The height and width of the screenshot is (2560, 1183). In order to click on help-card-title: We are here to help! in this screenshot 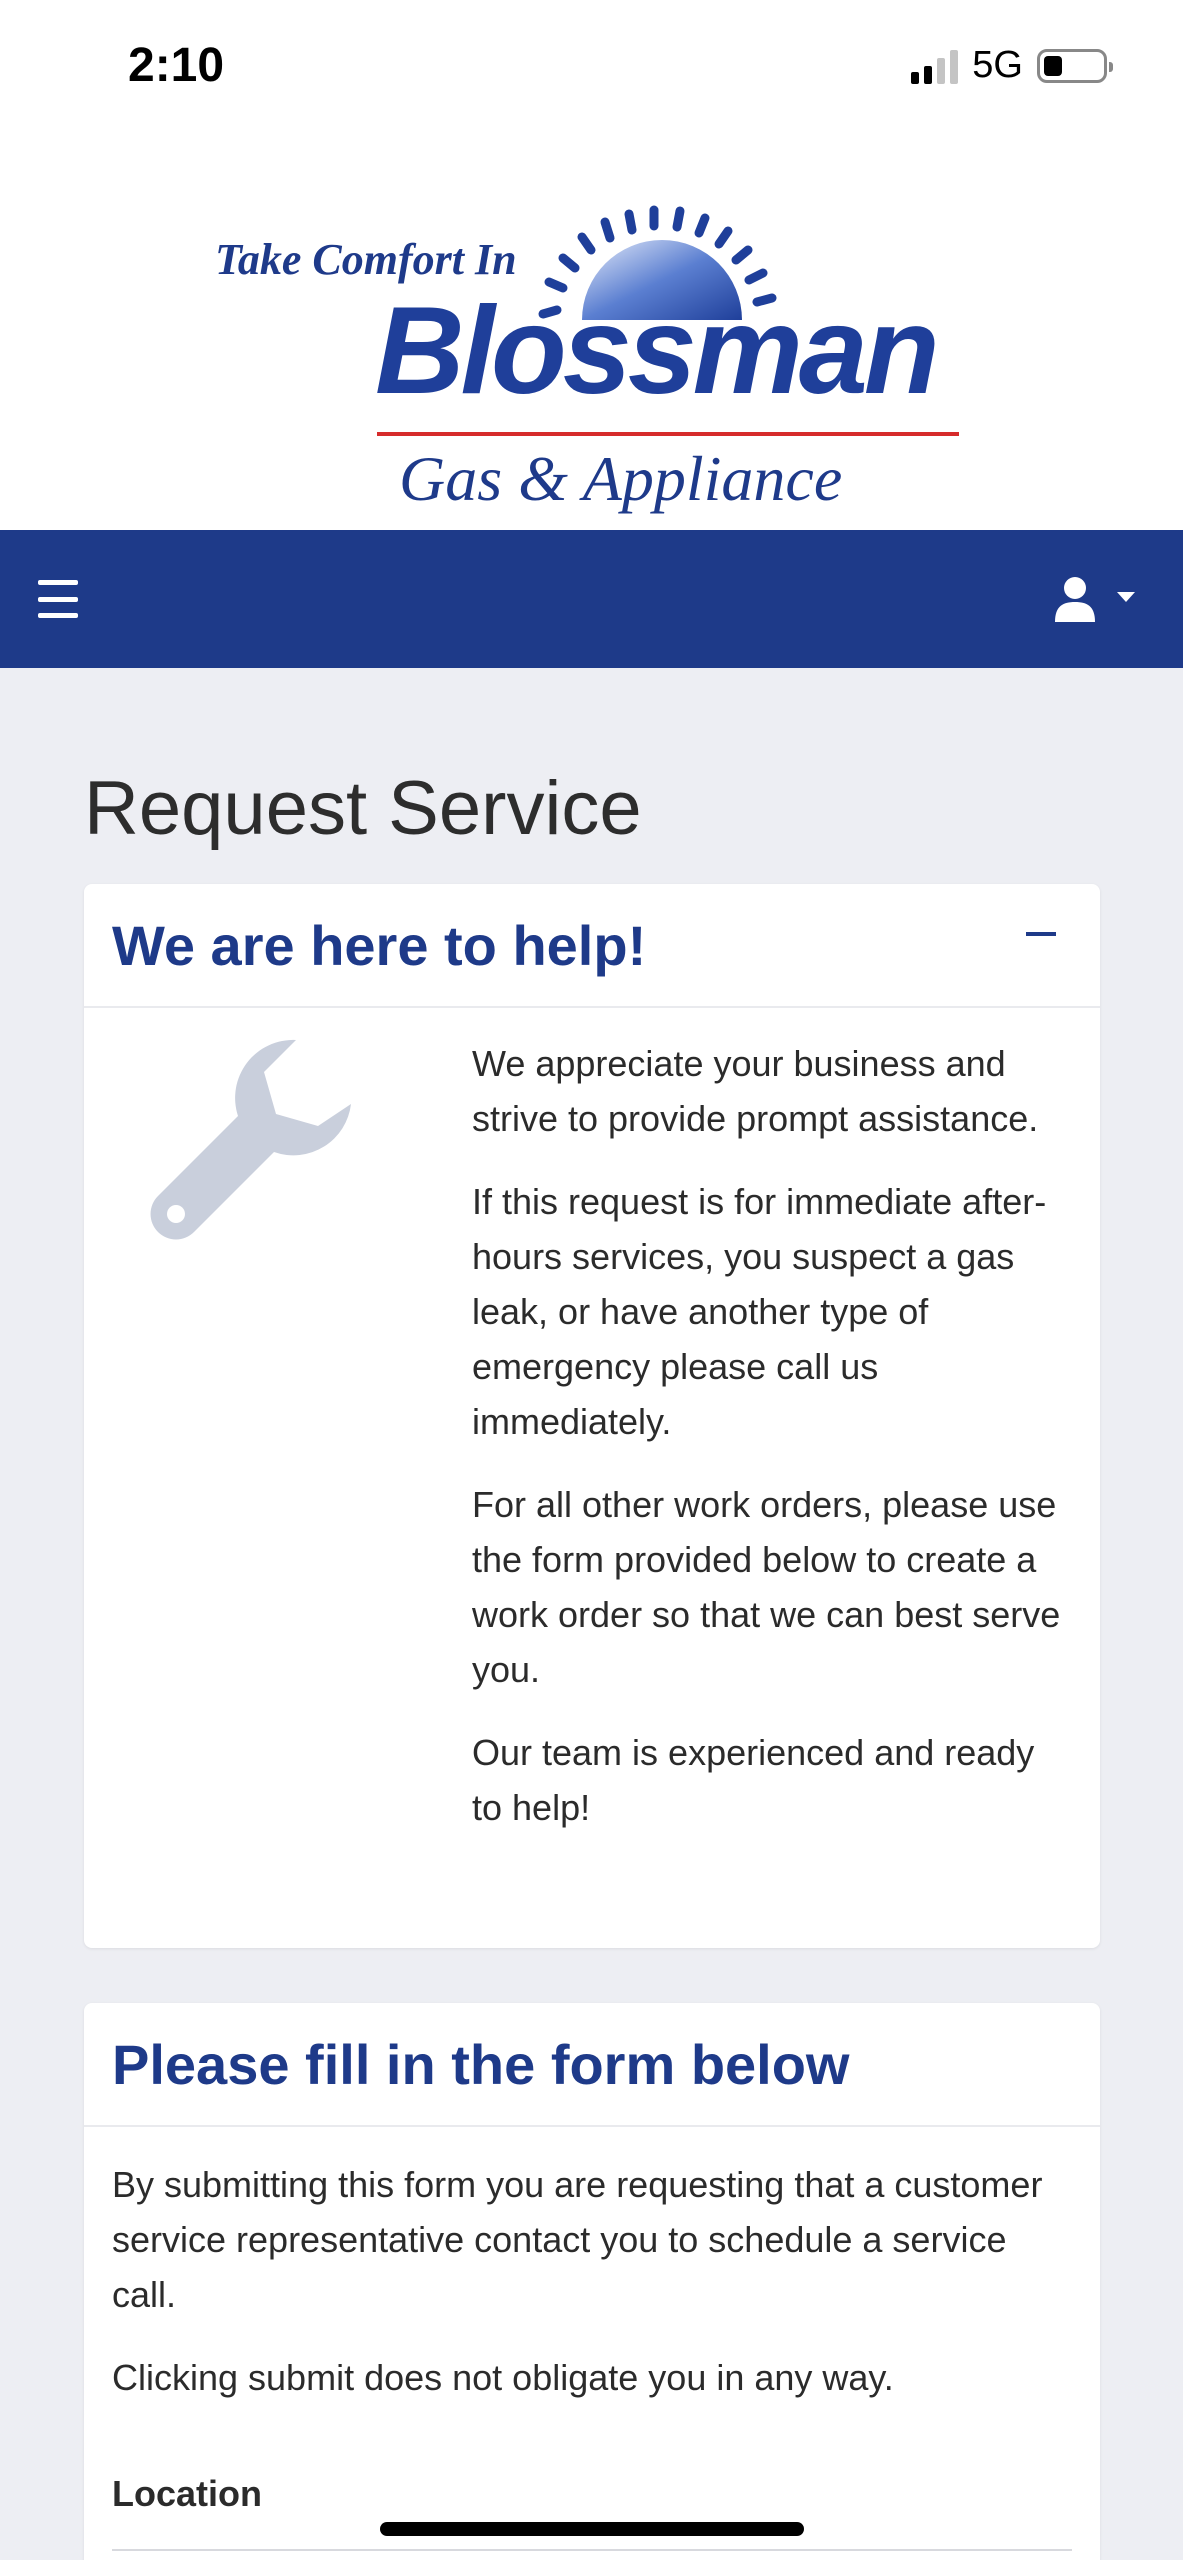, I will do `click(379, 945)`.